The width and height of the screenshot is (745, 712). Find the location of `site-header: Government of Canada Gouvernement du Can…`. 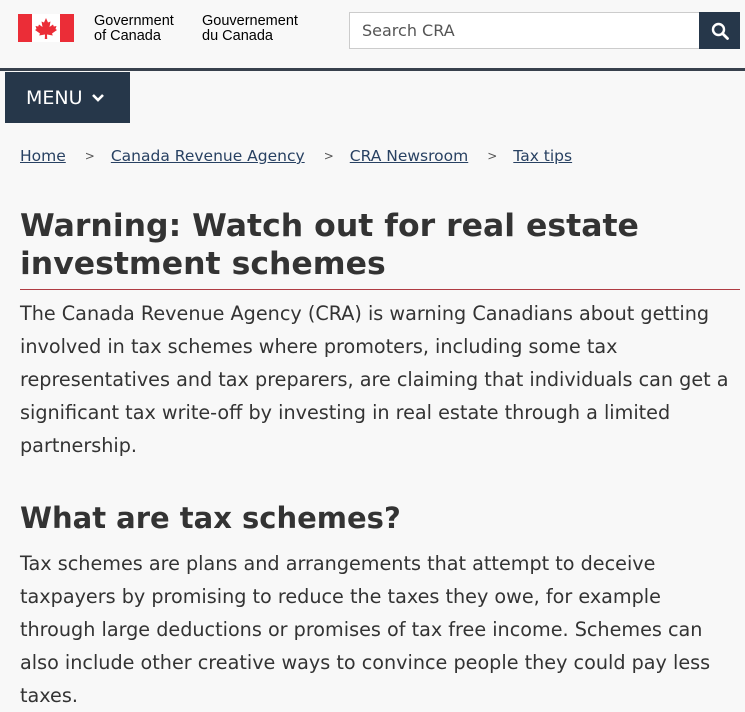

site-header: Government of Canada Gouvernement du Can… is located at coordinates (372, 35).